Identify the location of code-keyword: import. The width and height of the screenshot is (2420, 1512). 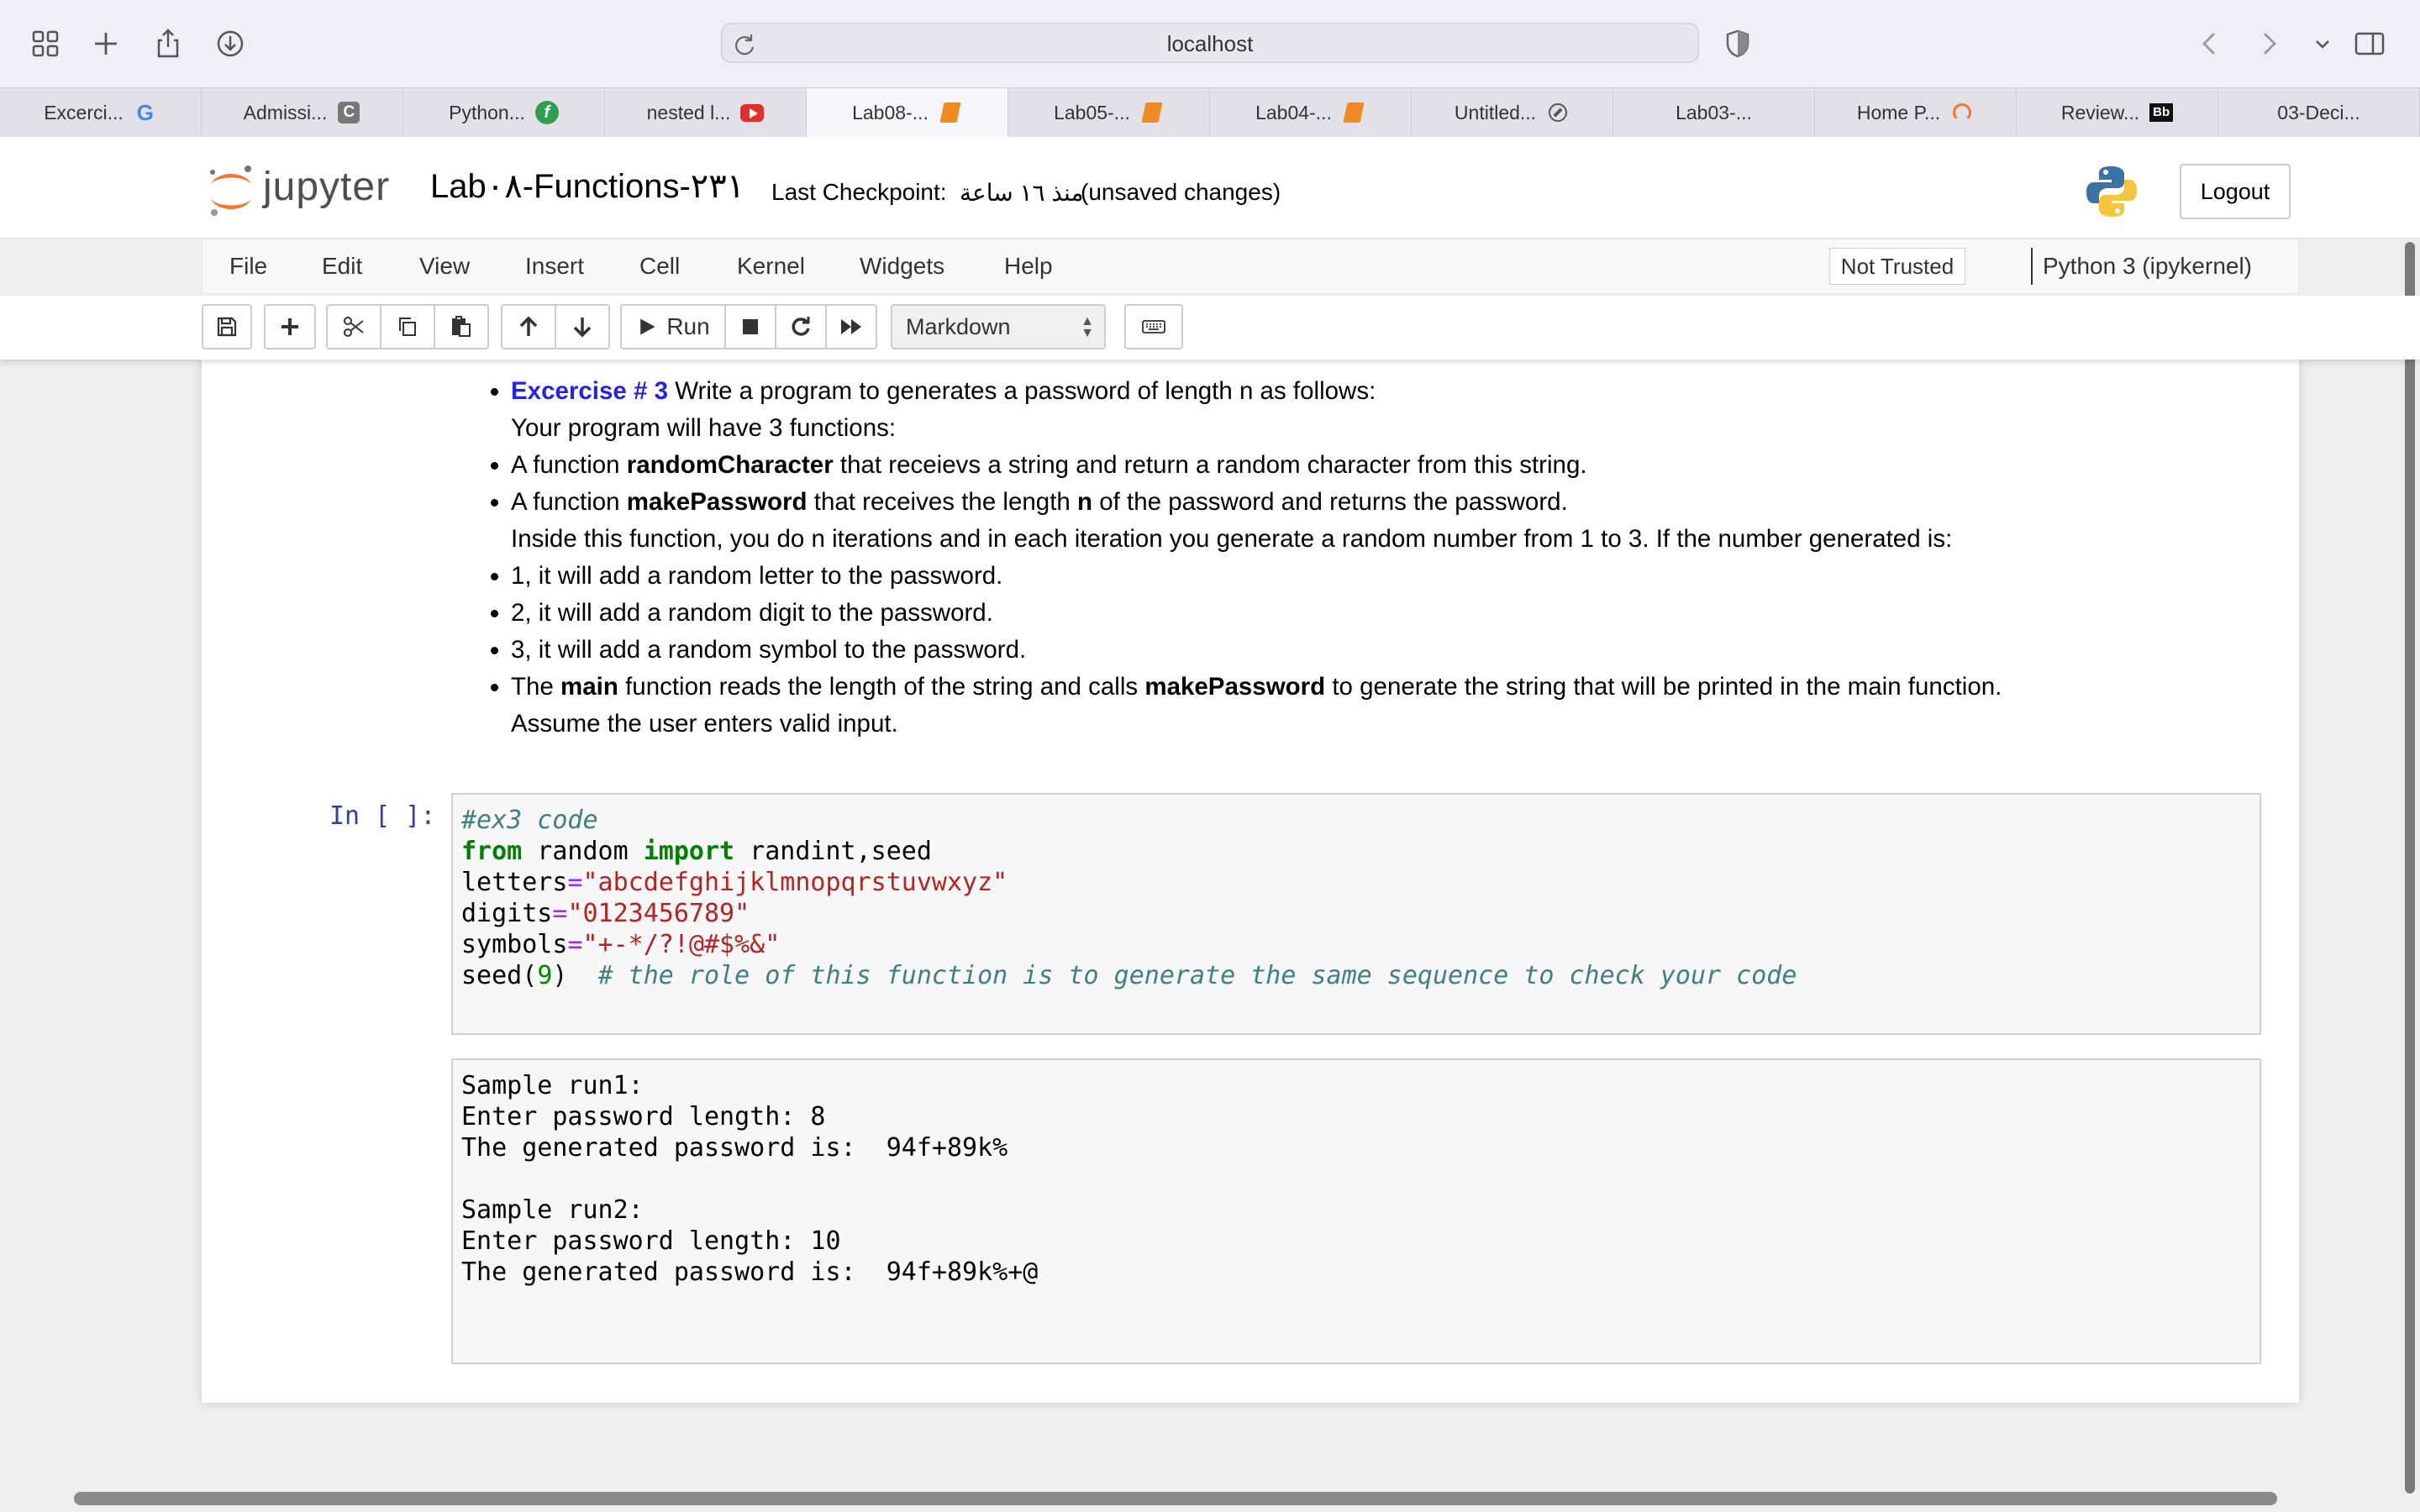
(689, 851).